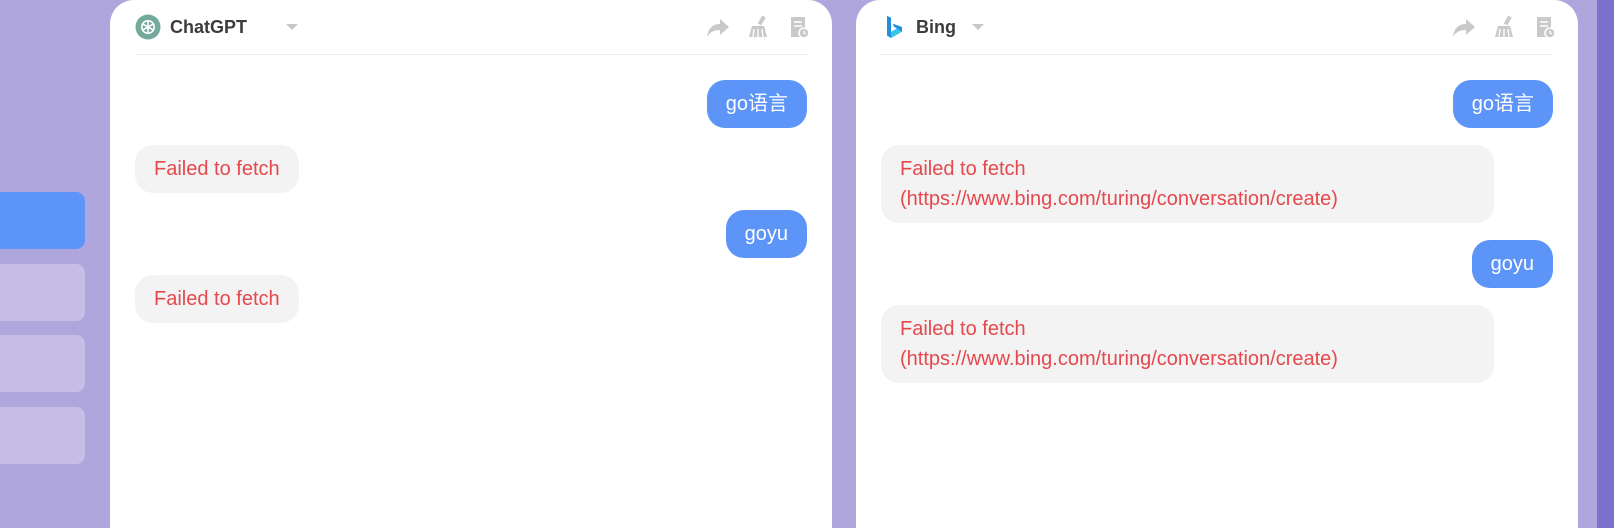 Image resolution: width=1614 pixels, height=528 pixels. I want to click on sidebar-item-active, so click(42, 220).